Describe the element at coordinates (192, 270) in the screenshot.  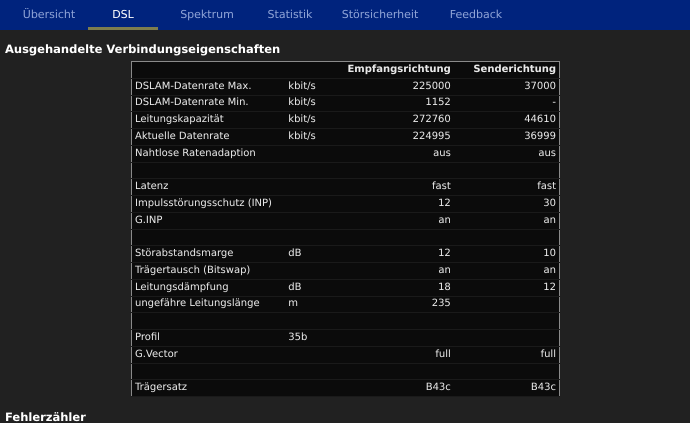
I see `row-label: Trägertausch (Bitswap)` at that location.